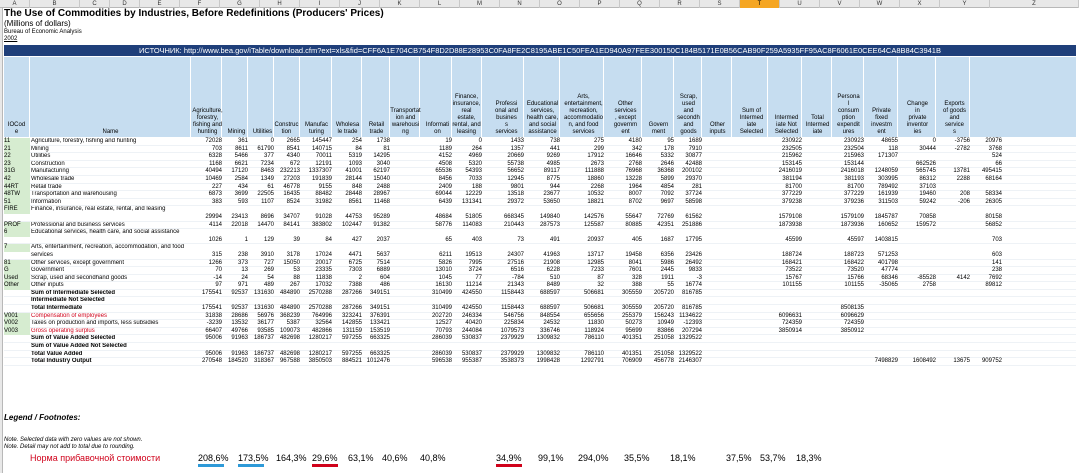 Image resolution: width=1079 pixels, height=473 pixels. What do you see at coordinates (787, 203) in the screenshot?
I see `cell-value: 379238` at bounding box center [787, 203].